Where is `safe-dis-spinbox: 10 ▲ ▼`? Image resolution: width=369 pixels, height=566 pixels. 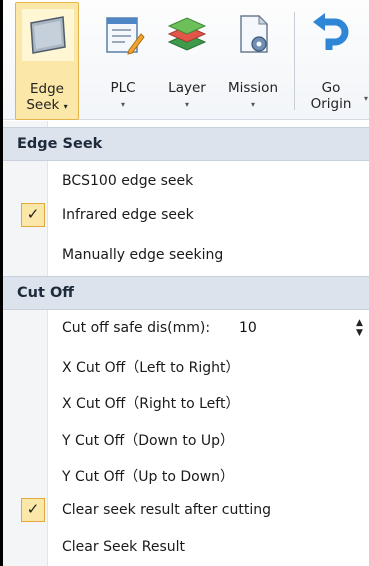 safe-dis-spinbox: 10 ▲ ▼ is located at coordinates (301, 328).